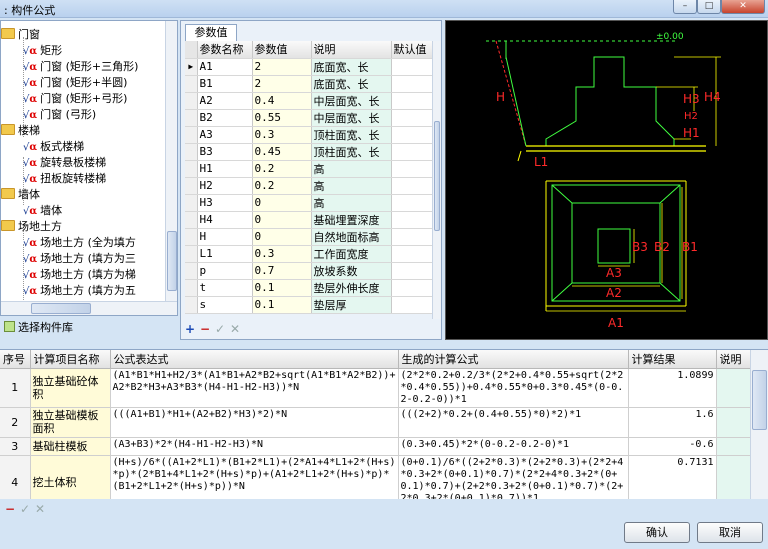  I want to click on column-header: 参数名称, so click(225, 50).